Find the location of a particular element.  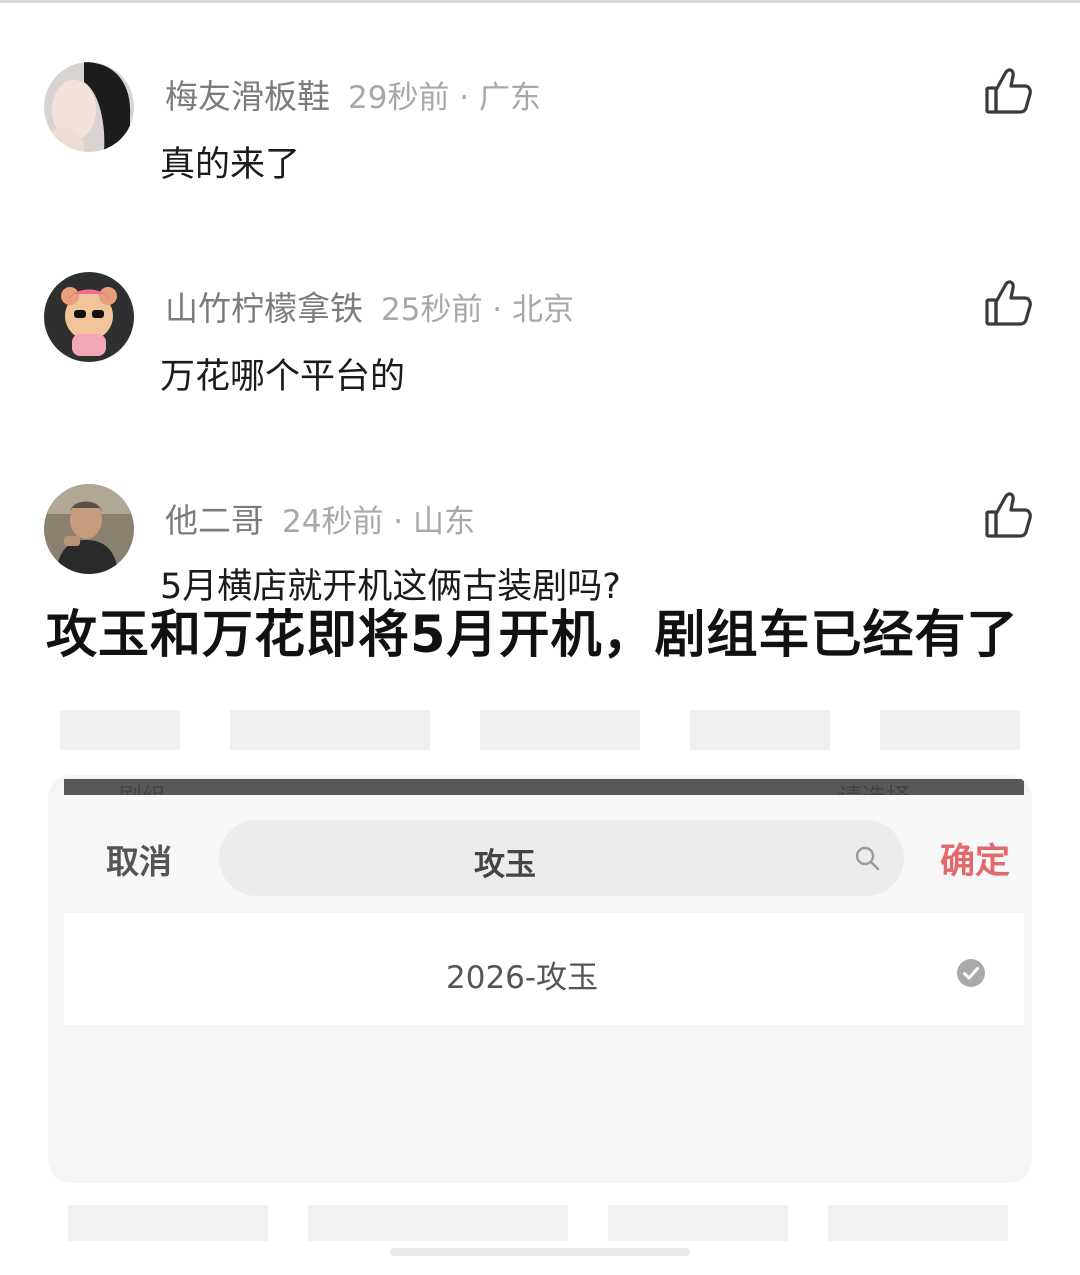

check-circle-icon is located at coordinates (971, 973).